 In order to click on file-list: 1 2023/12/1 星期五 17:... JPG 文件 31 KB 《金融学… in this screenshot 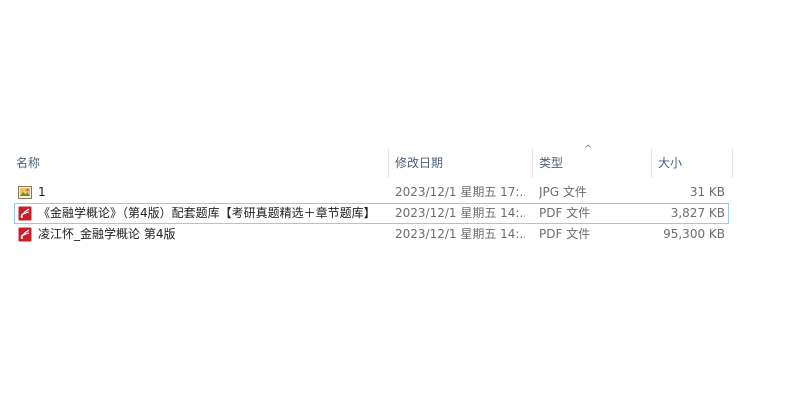, I will do `click(371, 213)`.